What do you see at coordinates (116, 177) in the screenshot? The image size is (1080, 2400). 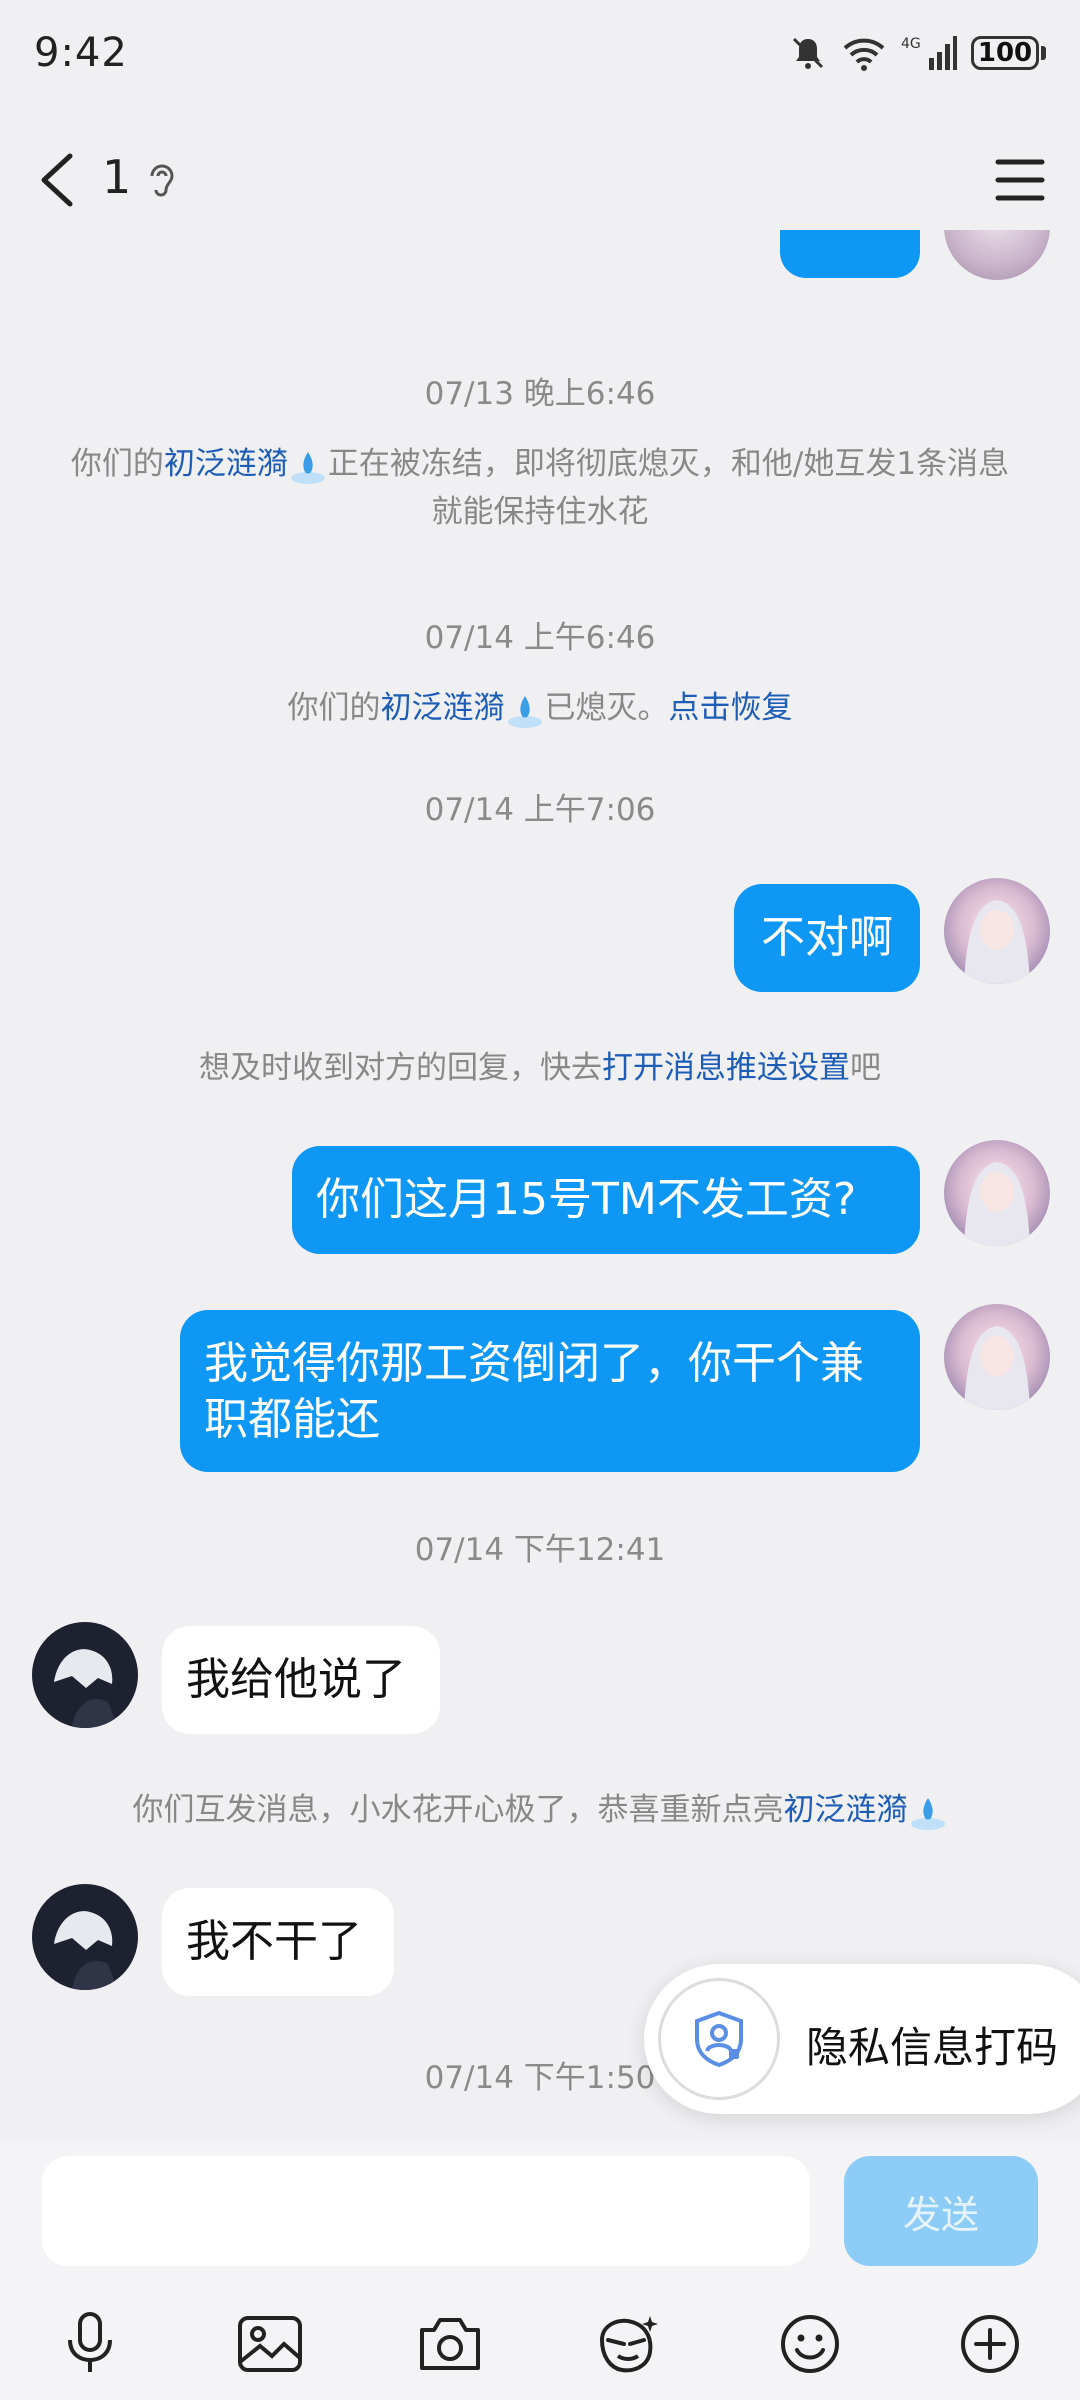 I see `chat-title: 1` at bounding box center [116, 177].